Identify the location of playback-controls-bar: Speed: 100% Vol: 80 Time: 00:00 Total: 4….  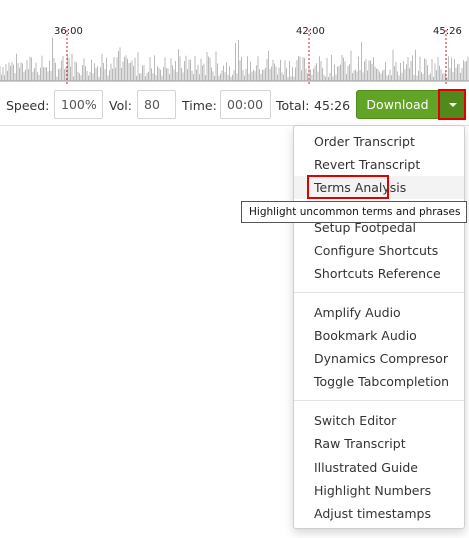
(234, 106).